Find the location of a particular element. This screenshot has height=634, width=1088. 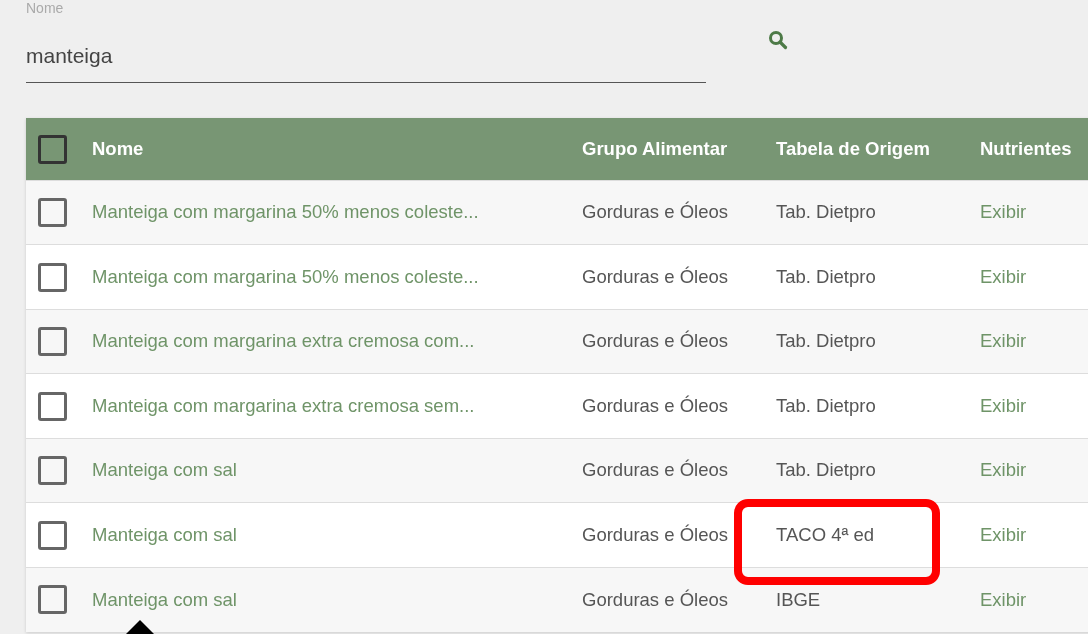

column-header: Nome is located at coordinates (118, 148).